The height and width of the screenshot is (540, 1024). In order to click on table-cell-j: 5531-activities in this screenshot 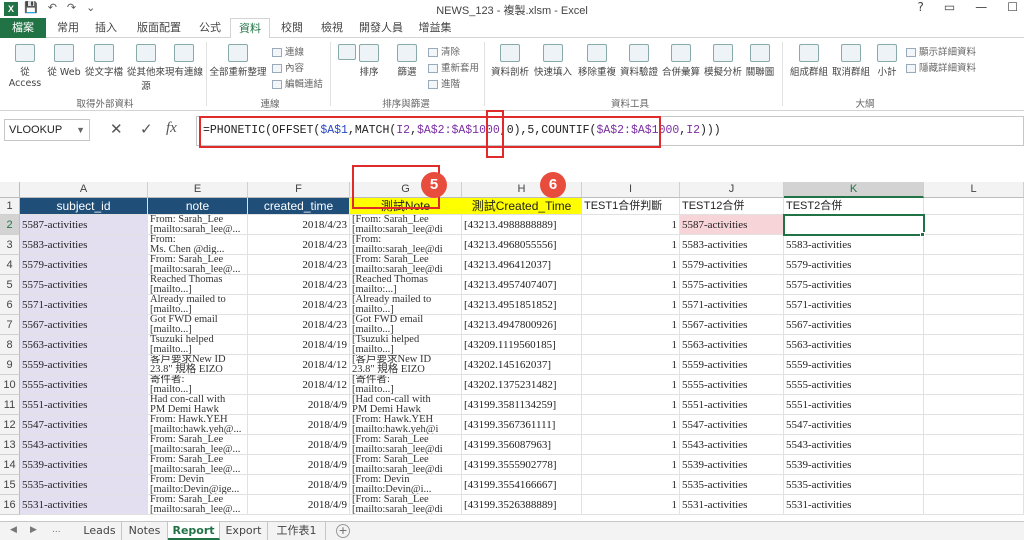, I will do `click(732, 505)`.